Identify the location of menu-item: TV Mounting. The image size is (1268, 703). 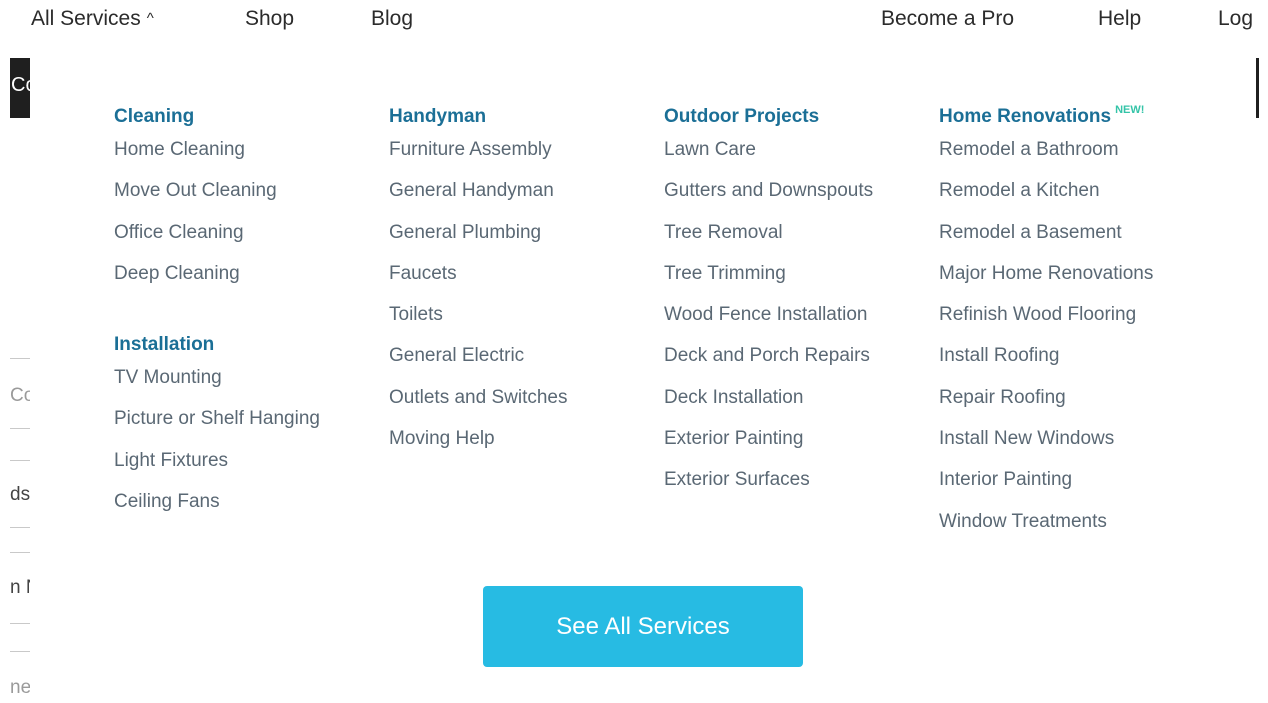
(217, 385).